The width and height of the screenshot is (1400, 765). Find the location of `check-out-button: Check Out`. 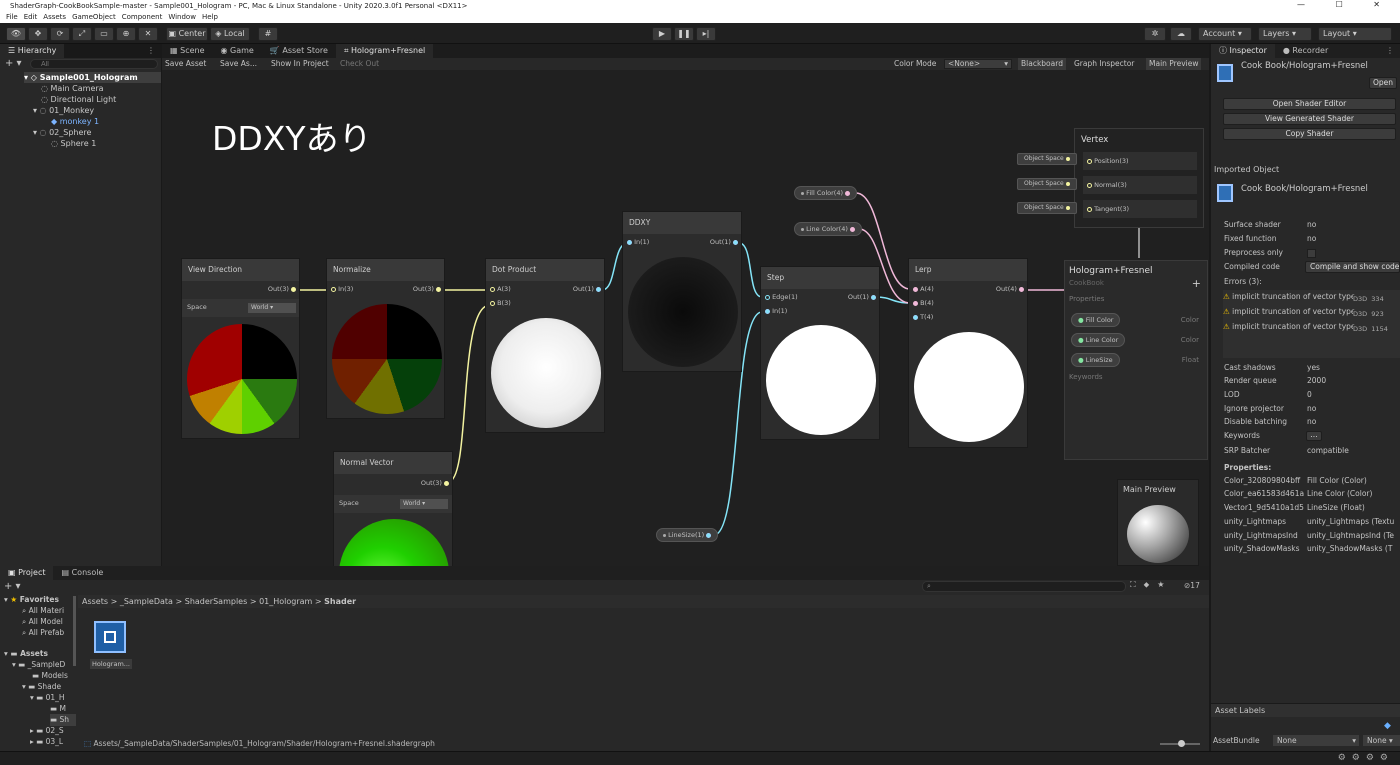

check-out-button: Check Out is located at coordinates (359, 64).